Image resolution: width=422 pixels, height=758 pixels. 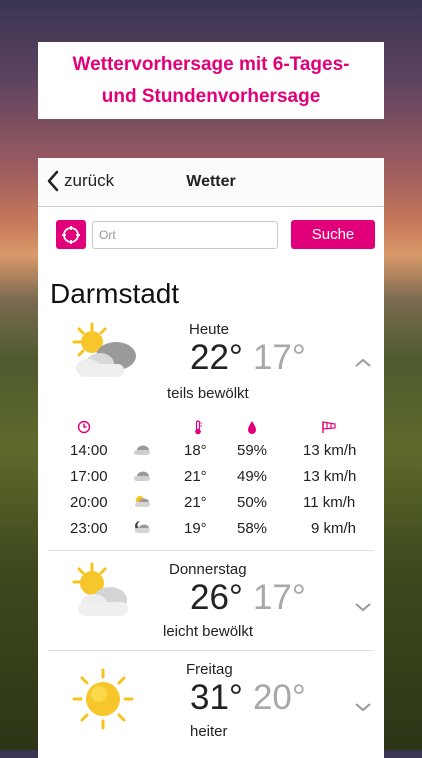 I want to click on hour-time: 23:00, so click(x=89, y=528).